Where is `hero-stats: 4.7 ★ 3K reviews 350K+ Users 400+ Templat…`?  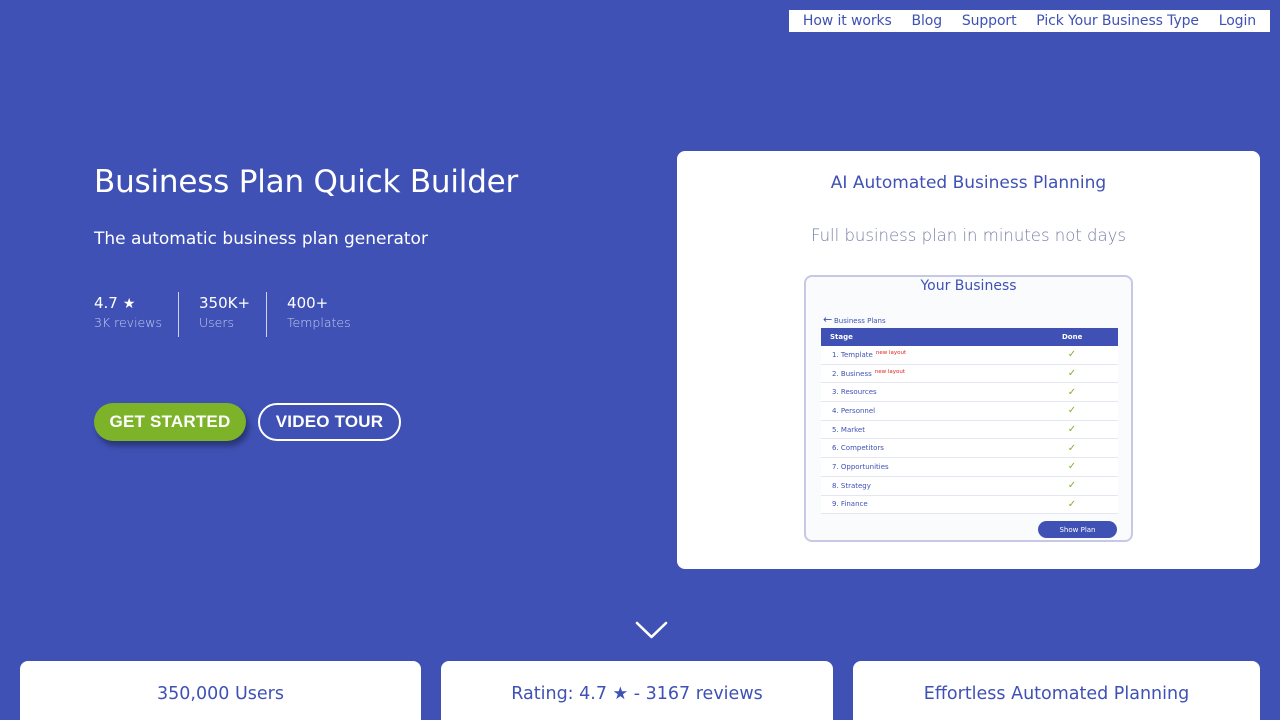 hero-stats: 4.7 ★ 3K reviews 350K+ Users 400+ Templat… is located at coordinates (230, 314).